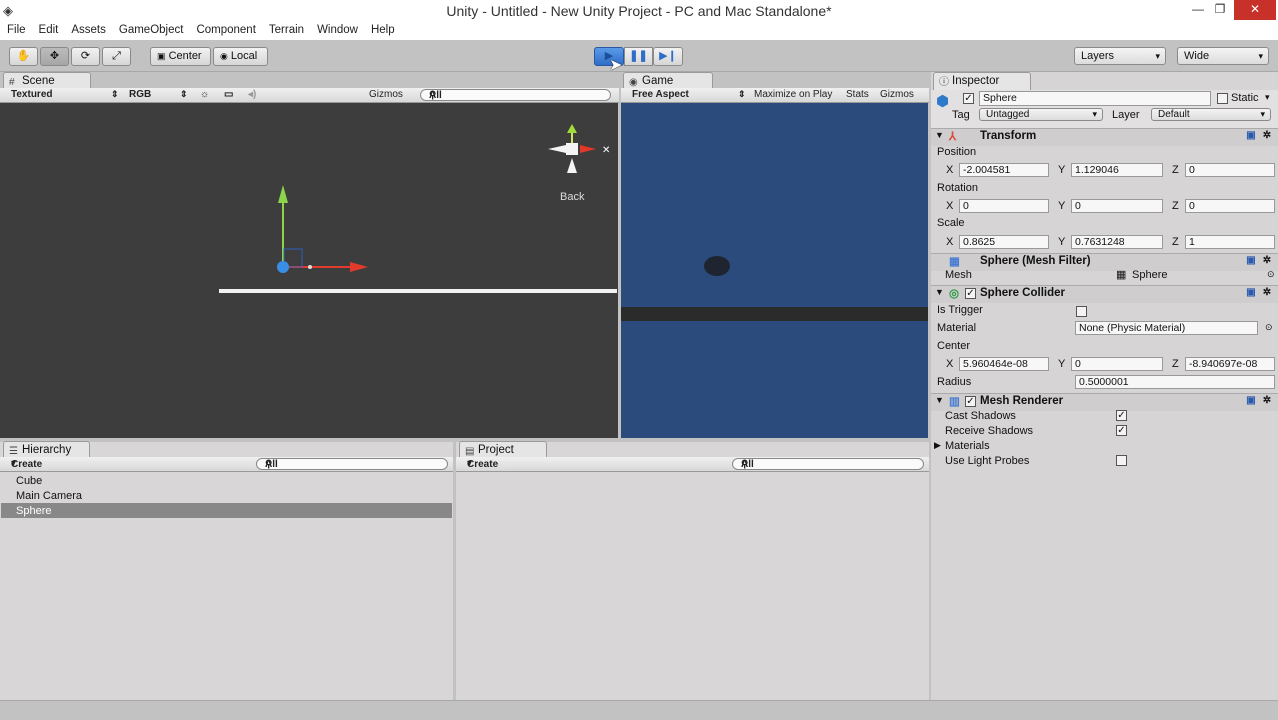  What do you see at coordinates (1095, 98) in the screenshot?
I see `object-name-field: Sphere` at bounding box center [1095, 98].